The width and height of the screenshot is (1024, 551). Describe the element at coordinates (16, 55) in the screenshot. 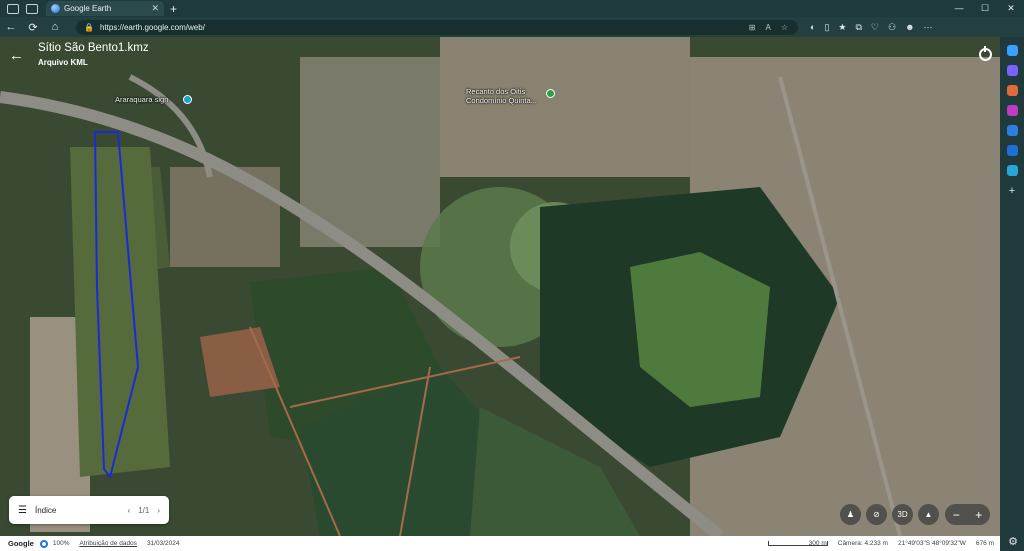

I see `back-arrow-icon: ←` at that location.